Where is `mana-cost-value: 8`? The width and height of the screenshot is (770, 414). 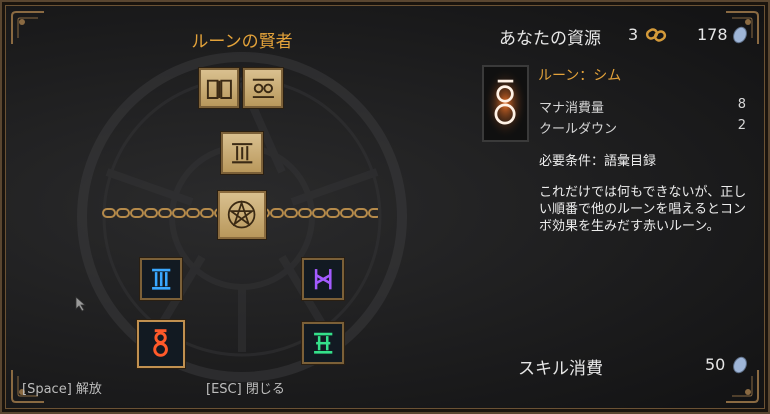
mana-cost-value: 8 is located at coordinates (741, 104).